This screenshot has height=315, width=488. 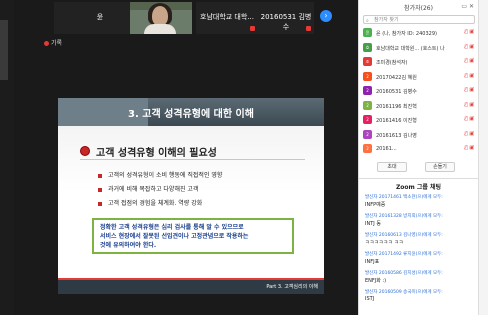 I want to click on participant-row: 윤 윤 (나, 참가자 ID: 240329) 🎙̸ ▣̸, so click(x=419, y=33).